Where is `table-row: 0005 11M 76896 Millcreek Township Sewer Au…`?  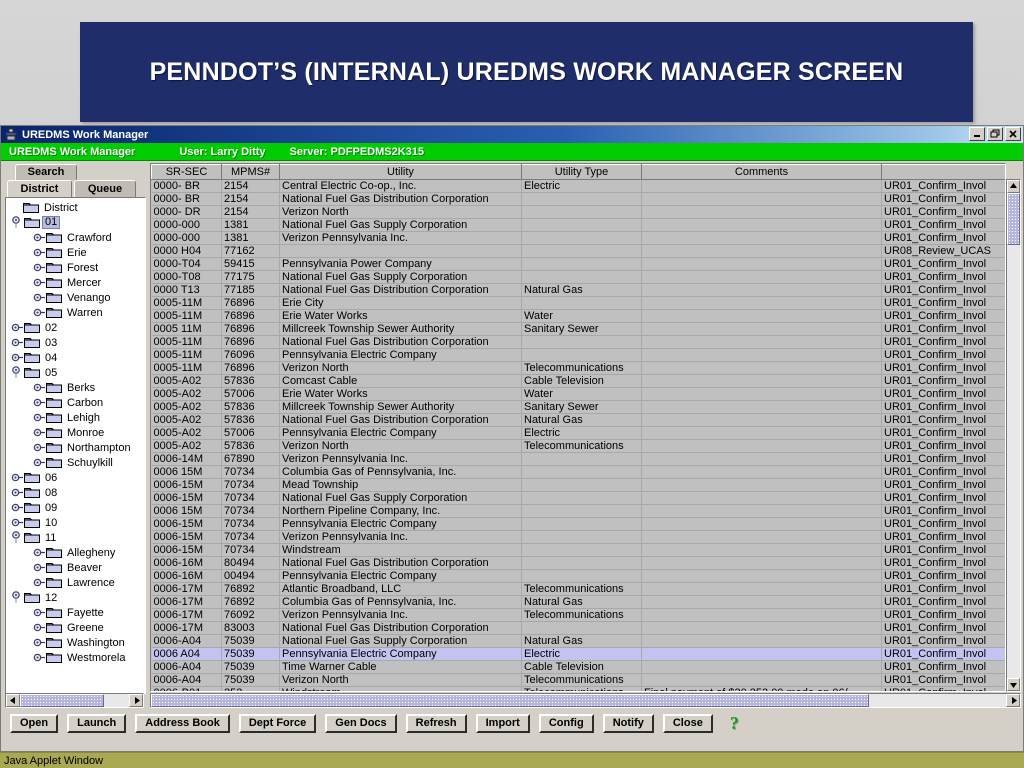 table-row: 0005 11M 76896 Millcreek Township Sewer Au… is located at coordinates (578, 329).